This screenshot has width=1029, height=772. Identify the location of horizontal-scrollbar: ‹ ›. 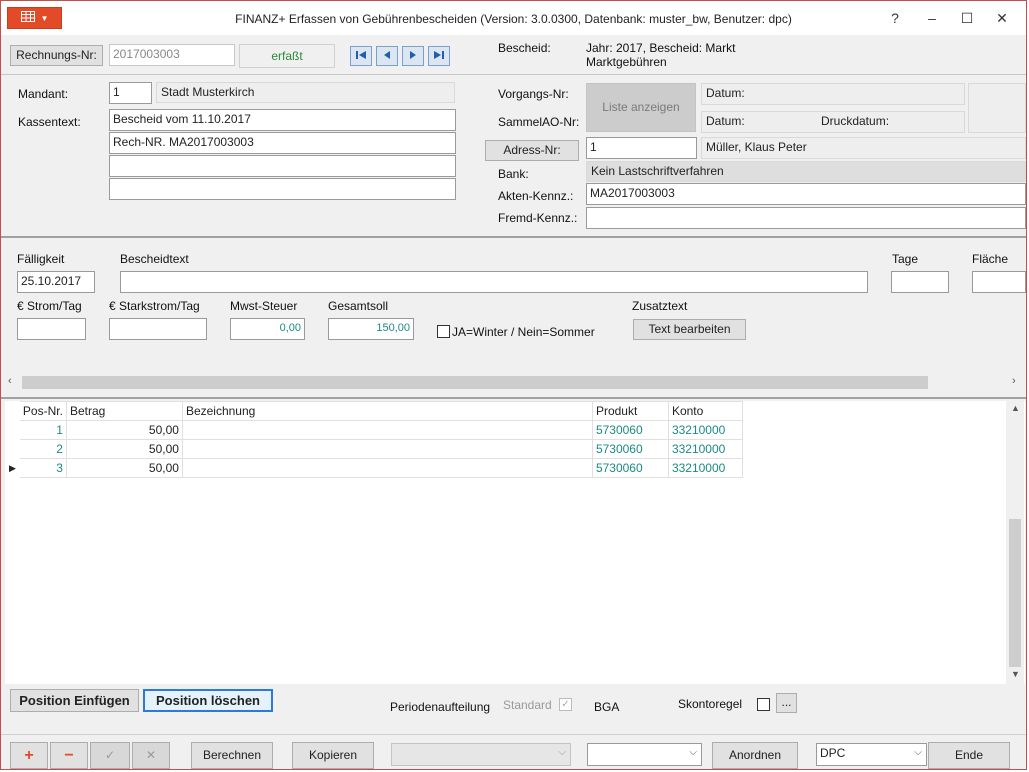
(515, 382).